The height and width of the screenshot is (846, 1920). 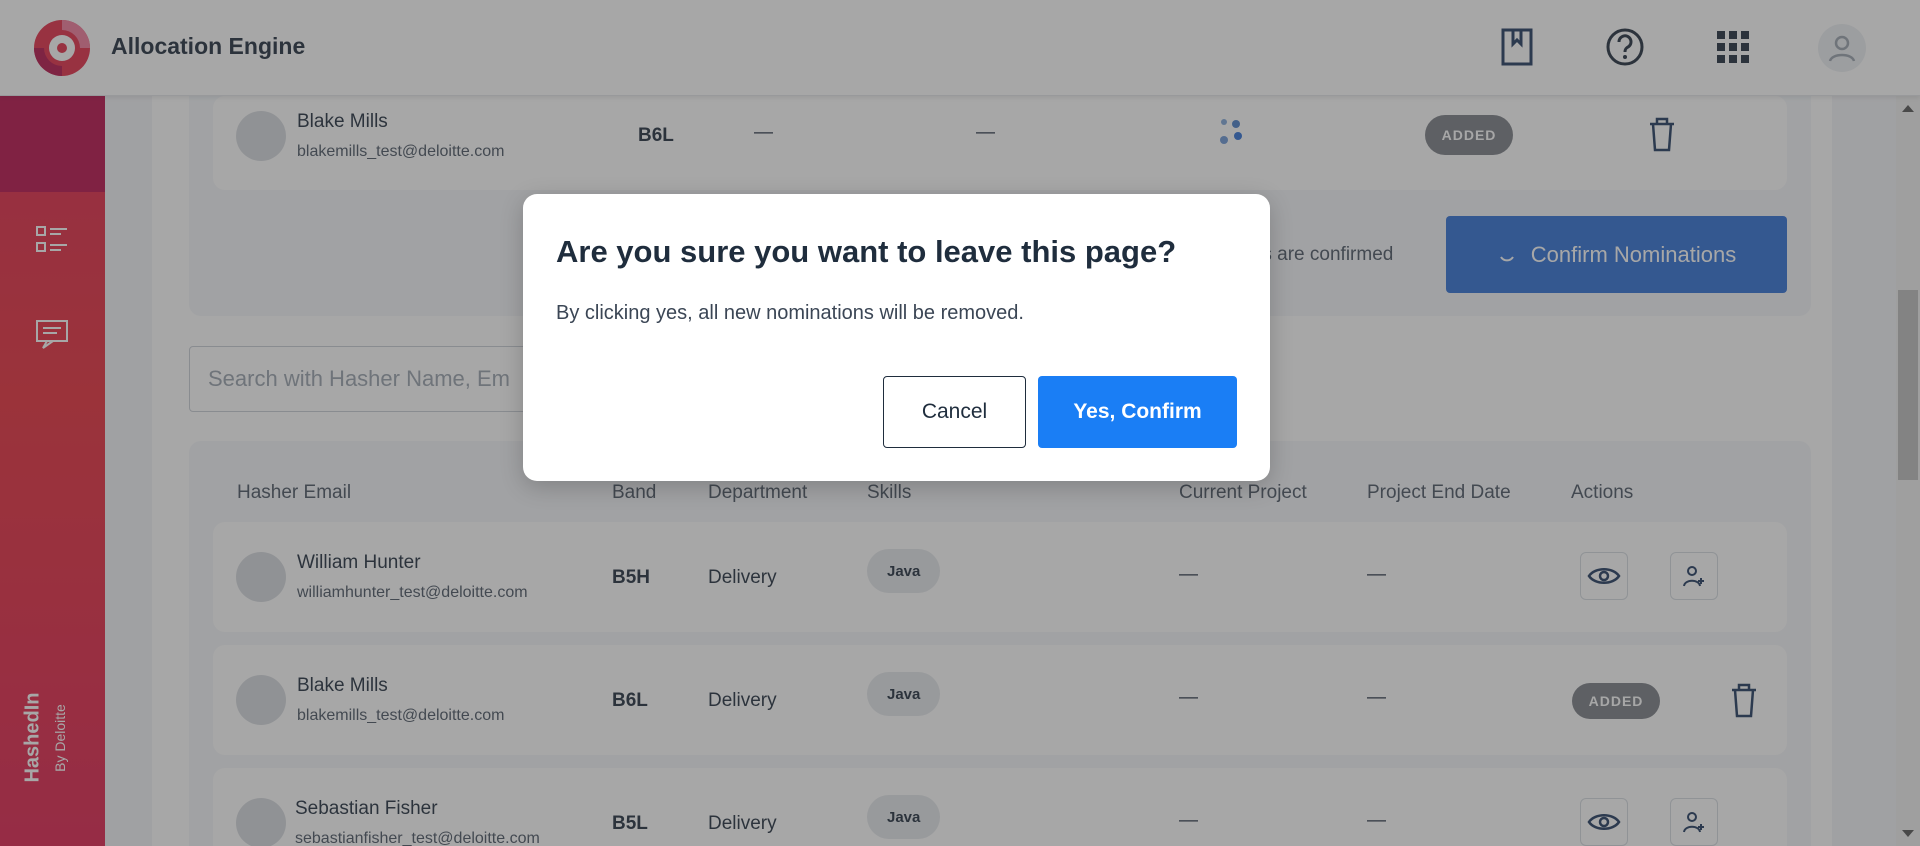 I want to click on yes-confirm-button: Yes, Confirm, so click(x=1137, y=412).